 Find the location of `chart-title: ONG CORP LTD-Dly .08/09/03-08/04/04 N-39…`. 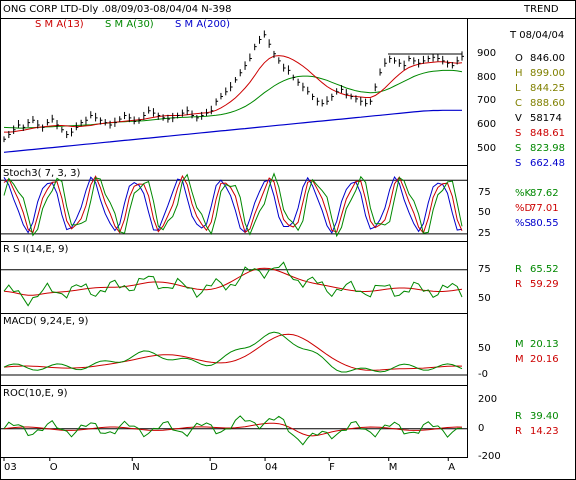

chart-title: ONG CORP LTD-Dly .08/09/03-08/04/04 N-39… is located at coordinates (117, 9).